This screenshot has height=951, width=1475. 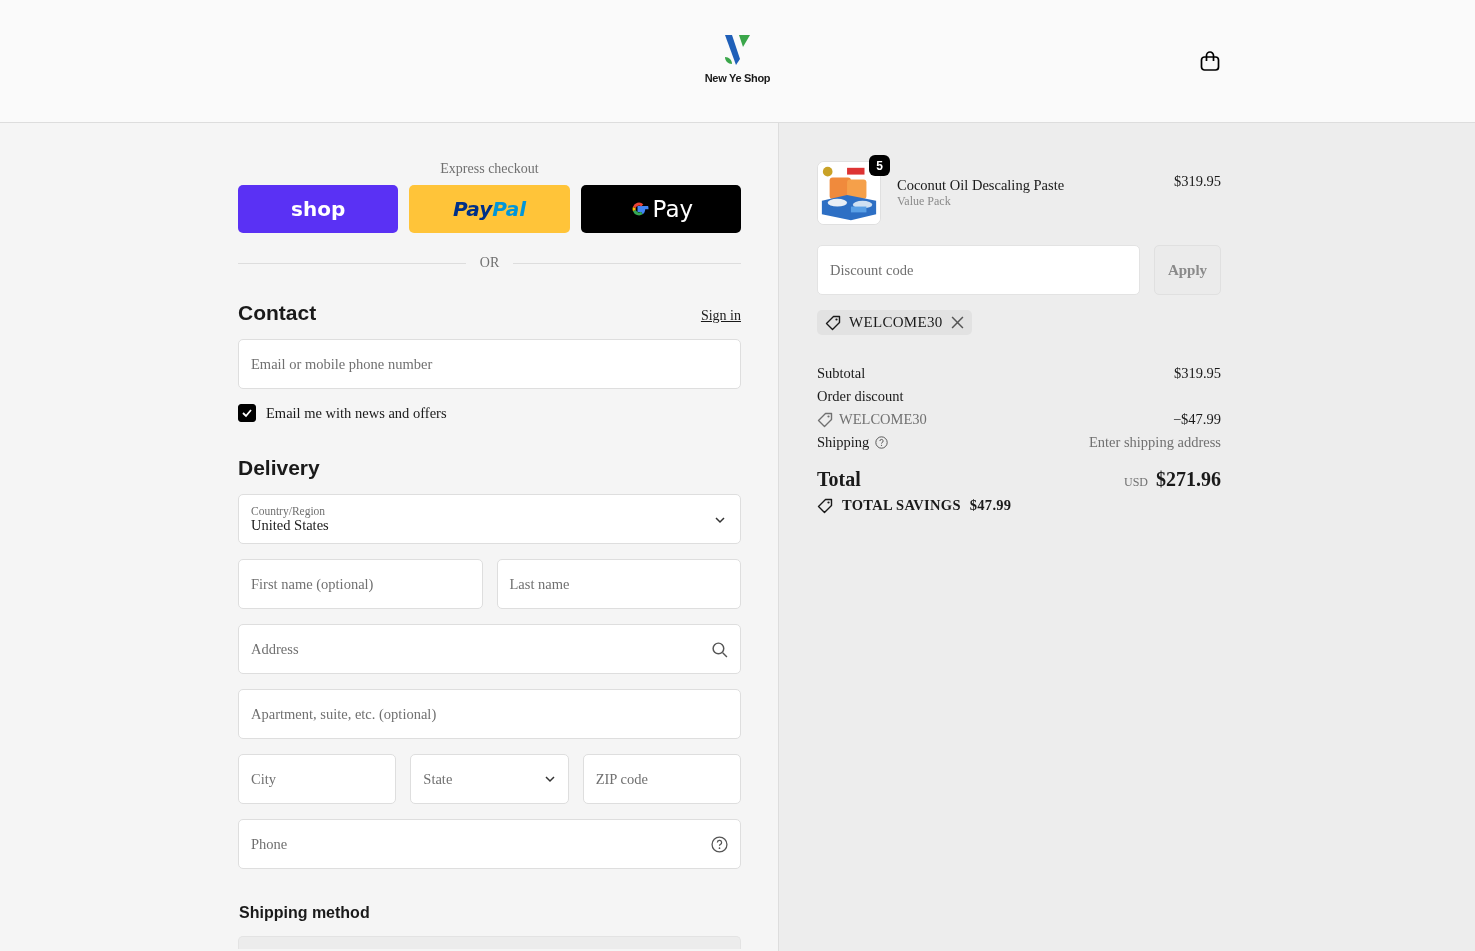 What do you see at coordinates (317, 779) in the screenshot?
I see `city-field: City` at bounding box center [317, 779].